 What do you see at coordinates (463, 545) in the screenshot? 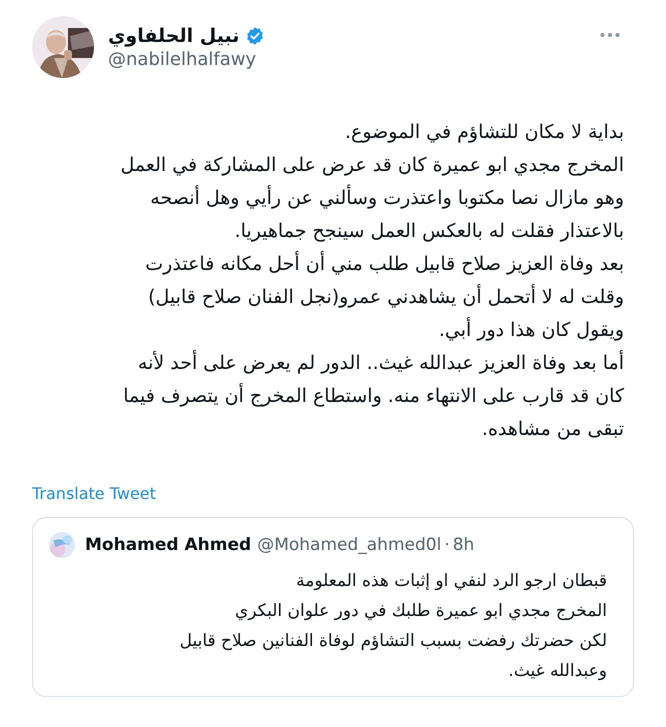
I see `timestamp: 8h` at bounding box center [463, 545].